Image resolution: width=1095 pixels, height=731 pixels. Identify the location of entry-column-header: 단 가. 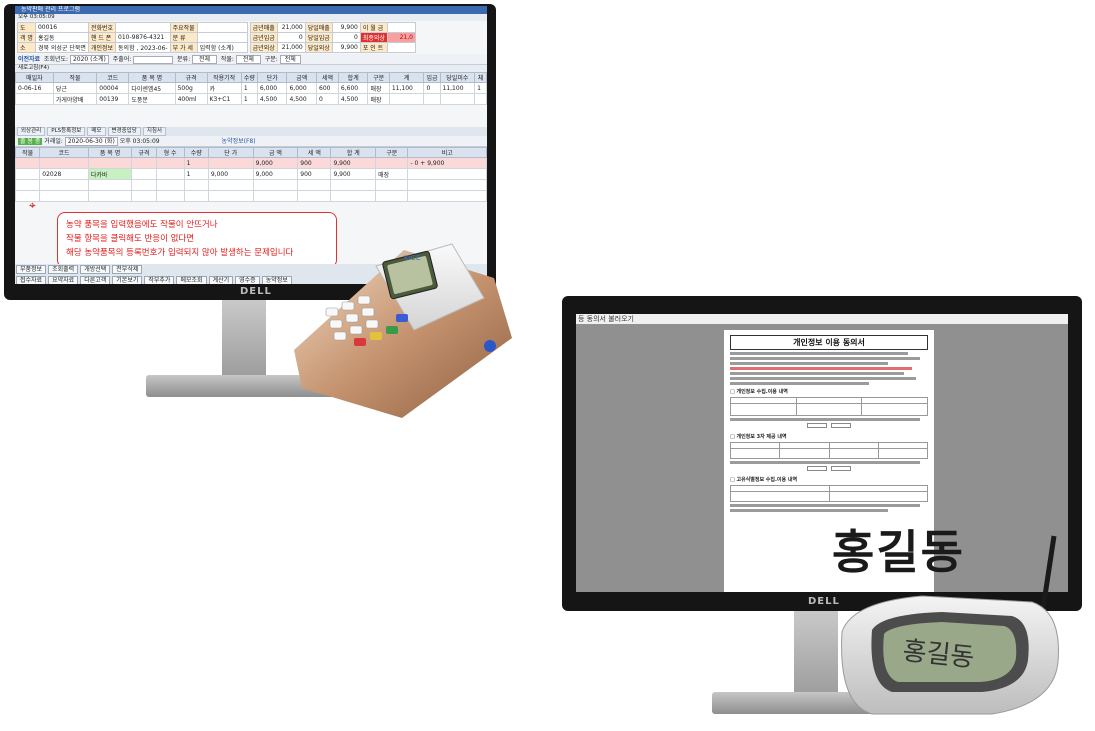
(230, 152).